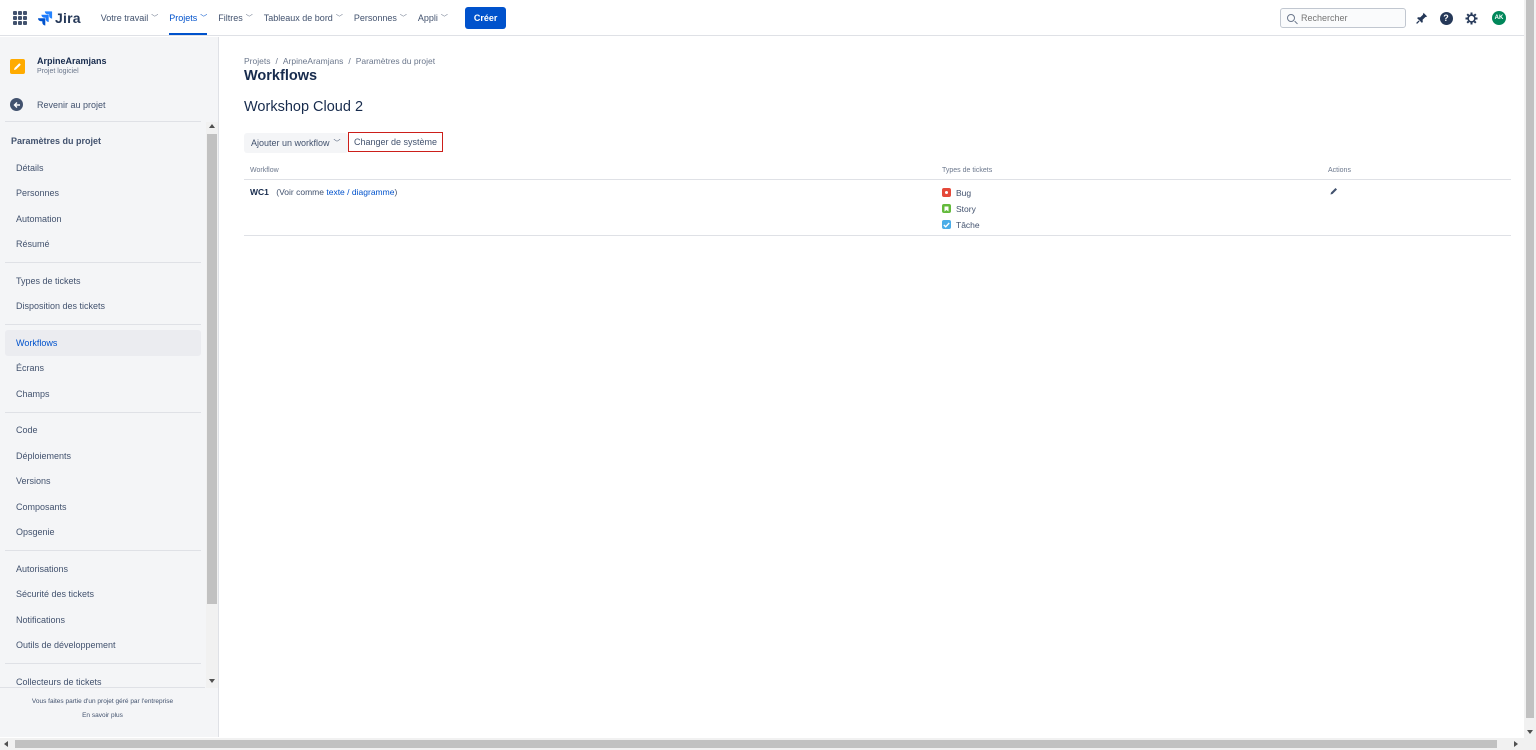  Describe the element at coordinates (103, 595) in the screenshot. I see `sidebar-item-issue-security: Sécurité des tickets` at that location.